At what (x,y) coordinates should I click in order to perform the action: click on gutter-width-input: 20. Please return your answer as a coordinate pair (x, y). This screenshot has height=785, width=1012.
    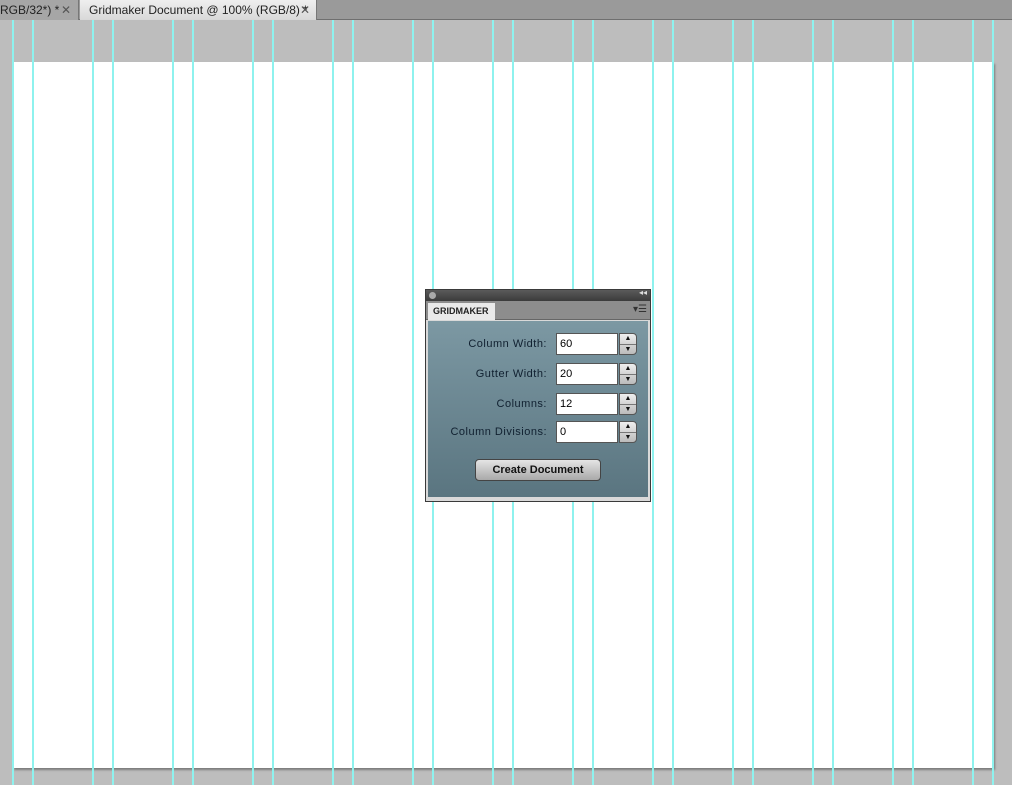
    Looking at the image, I should click on (587, 374).